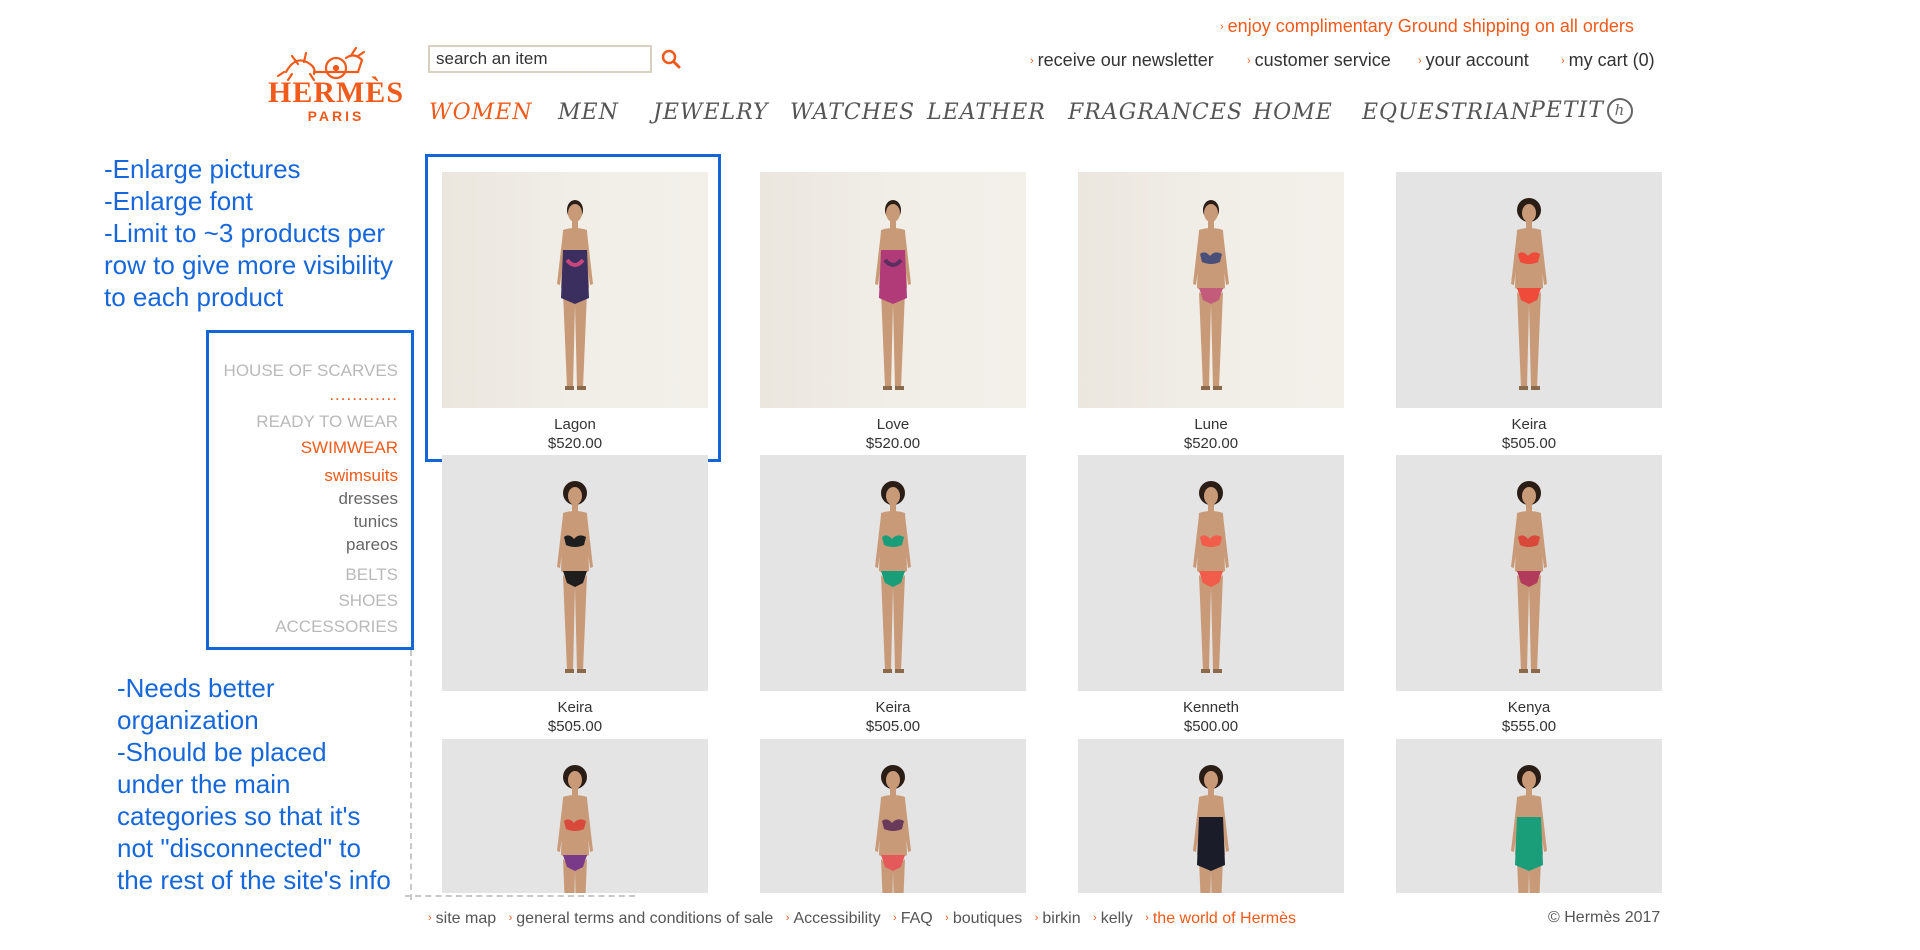 This screenshot has width=1920, height=950. I want to click on product-card: Lagon $520.00, so click(575, 313).